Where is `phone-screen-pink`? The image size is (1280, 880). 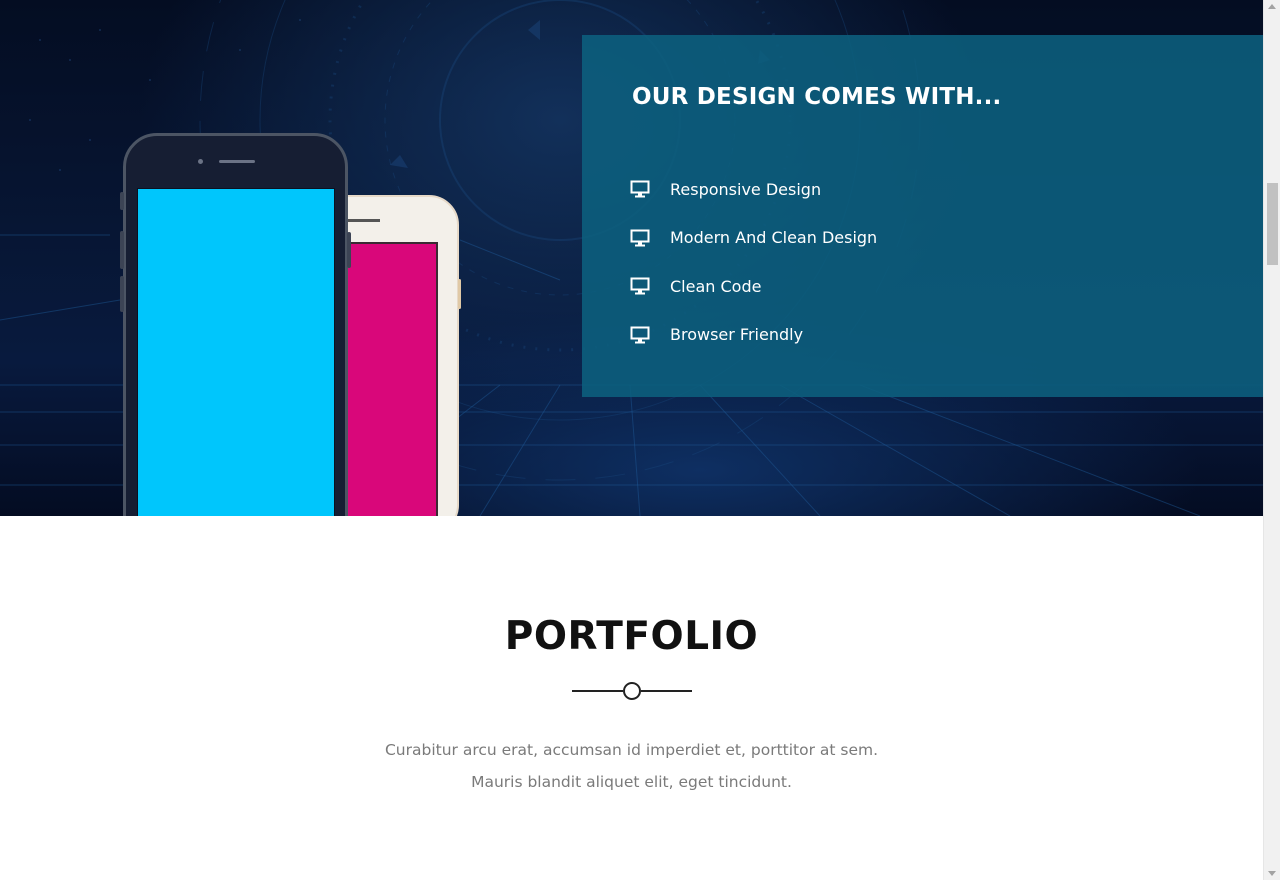 phone-screen-pink is located at coordinates (386, 379).